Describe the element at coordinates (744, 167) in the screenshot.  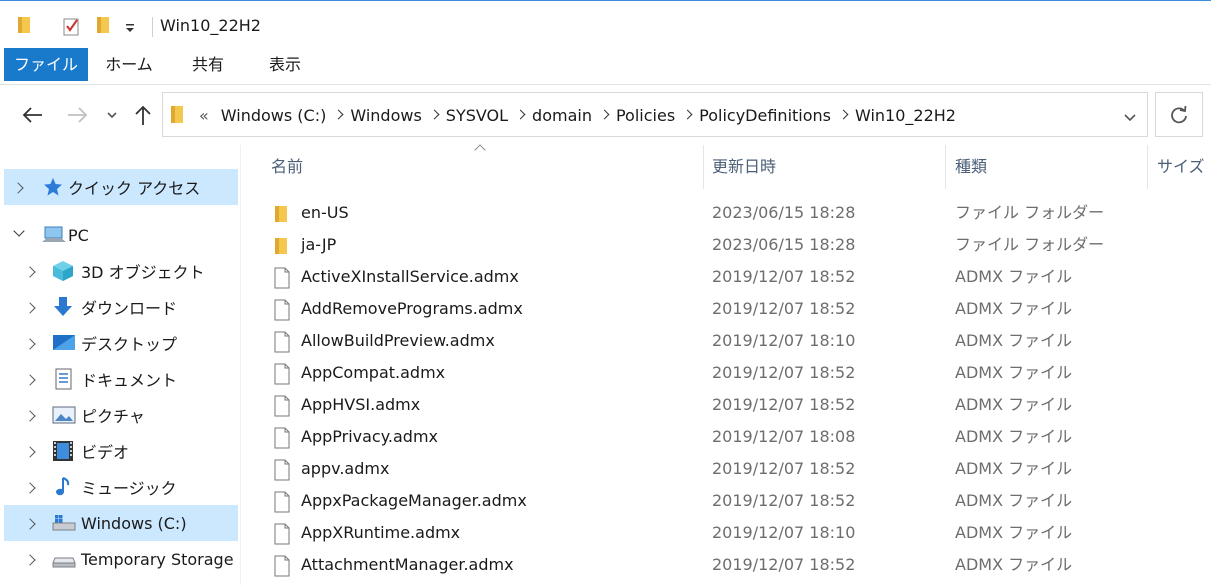
I see `column-header-date: 更新日時` at that location.